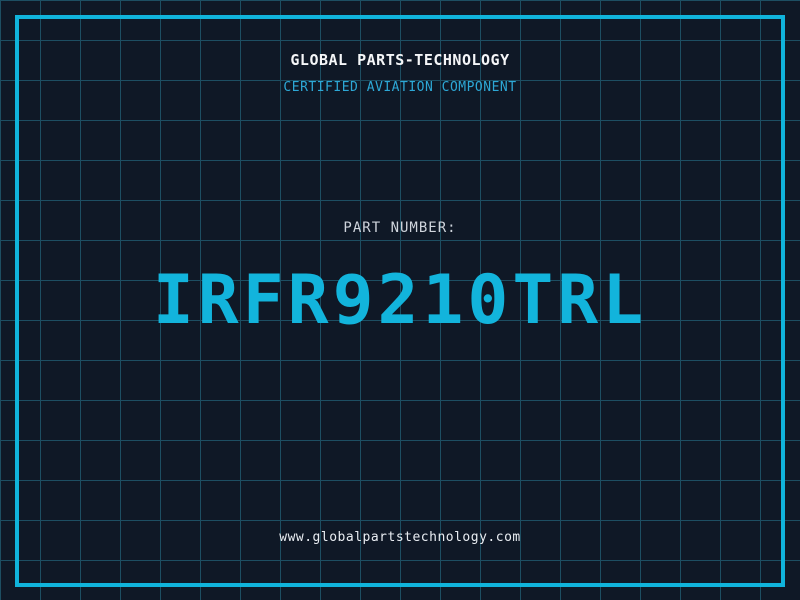 The width and height of the screenshot is (800, 600). I want to click on part-number-value: IRFR9210TRL, so click(400, 300).